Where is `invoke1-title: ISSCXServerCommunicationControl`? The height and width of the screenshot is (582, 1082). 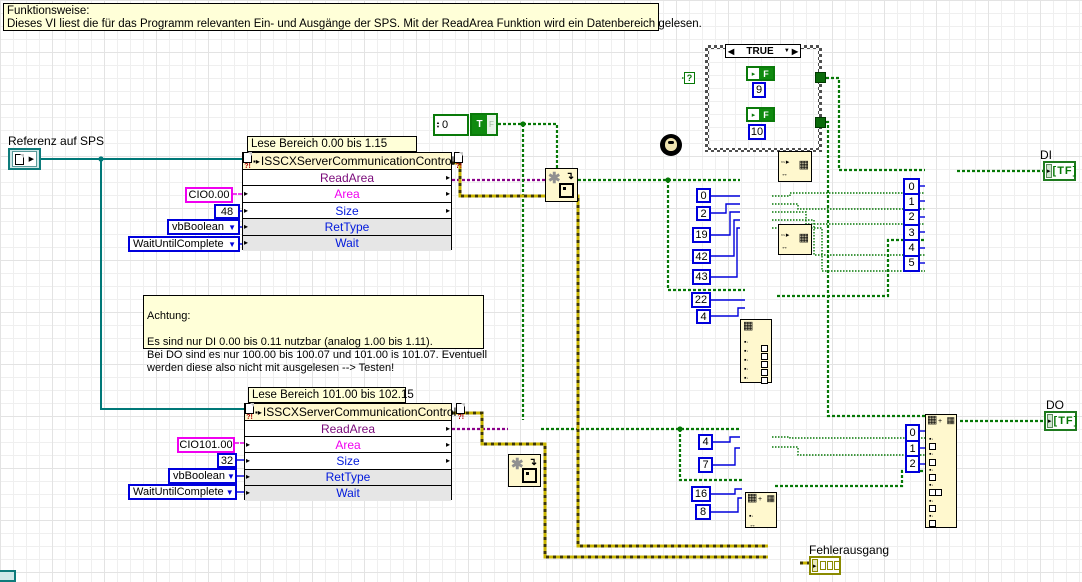
invoke1-title: ISSCXServerCommunicationControl is located at coordinates (357, 161).